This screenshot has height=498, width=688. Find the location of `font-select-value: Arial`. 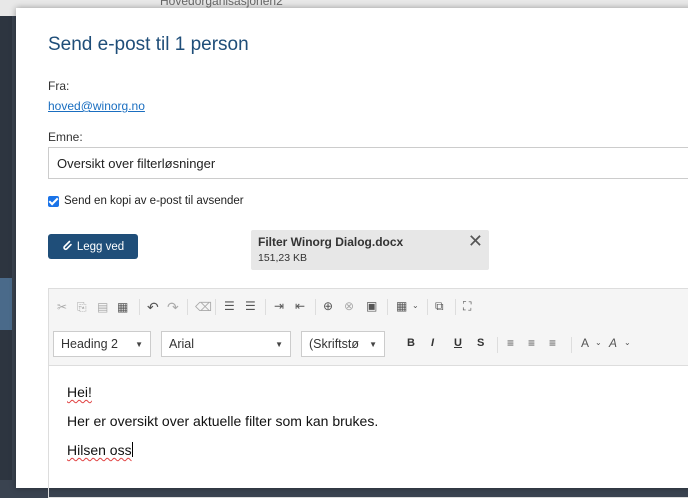

font-select-value: Arial is located at coordinates (182, 344).